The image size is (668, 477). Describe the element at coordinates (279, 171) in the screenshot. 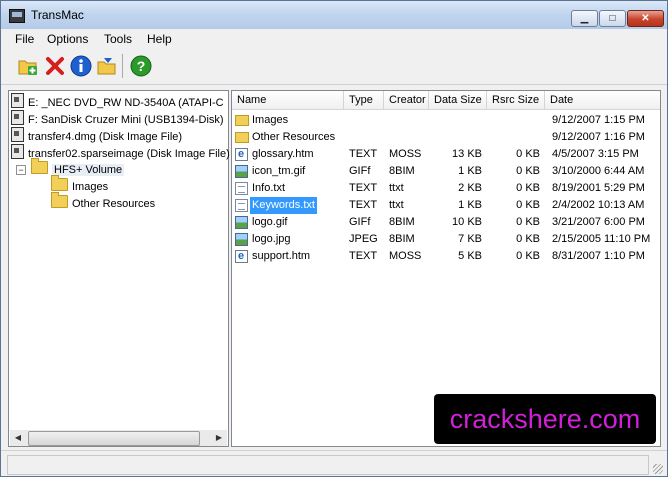

I see `cell-name: icon_tm.gif` at that location.